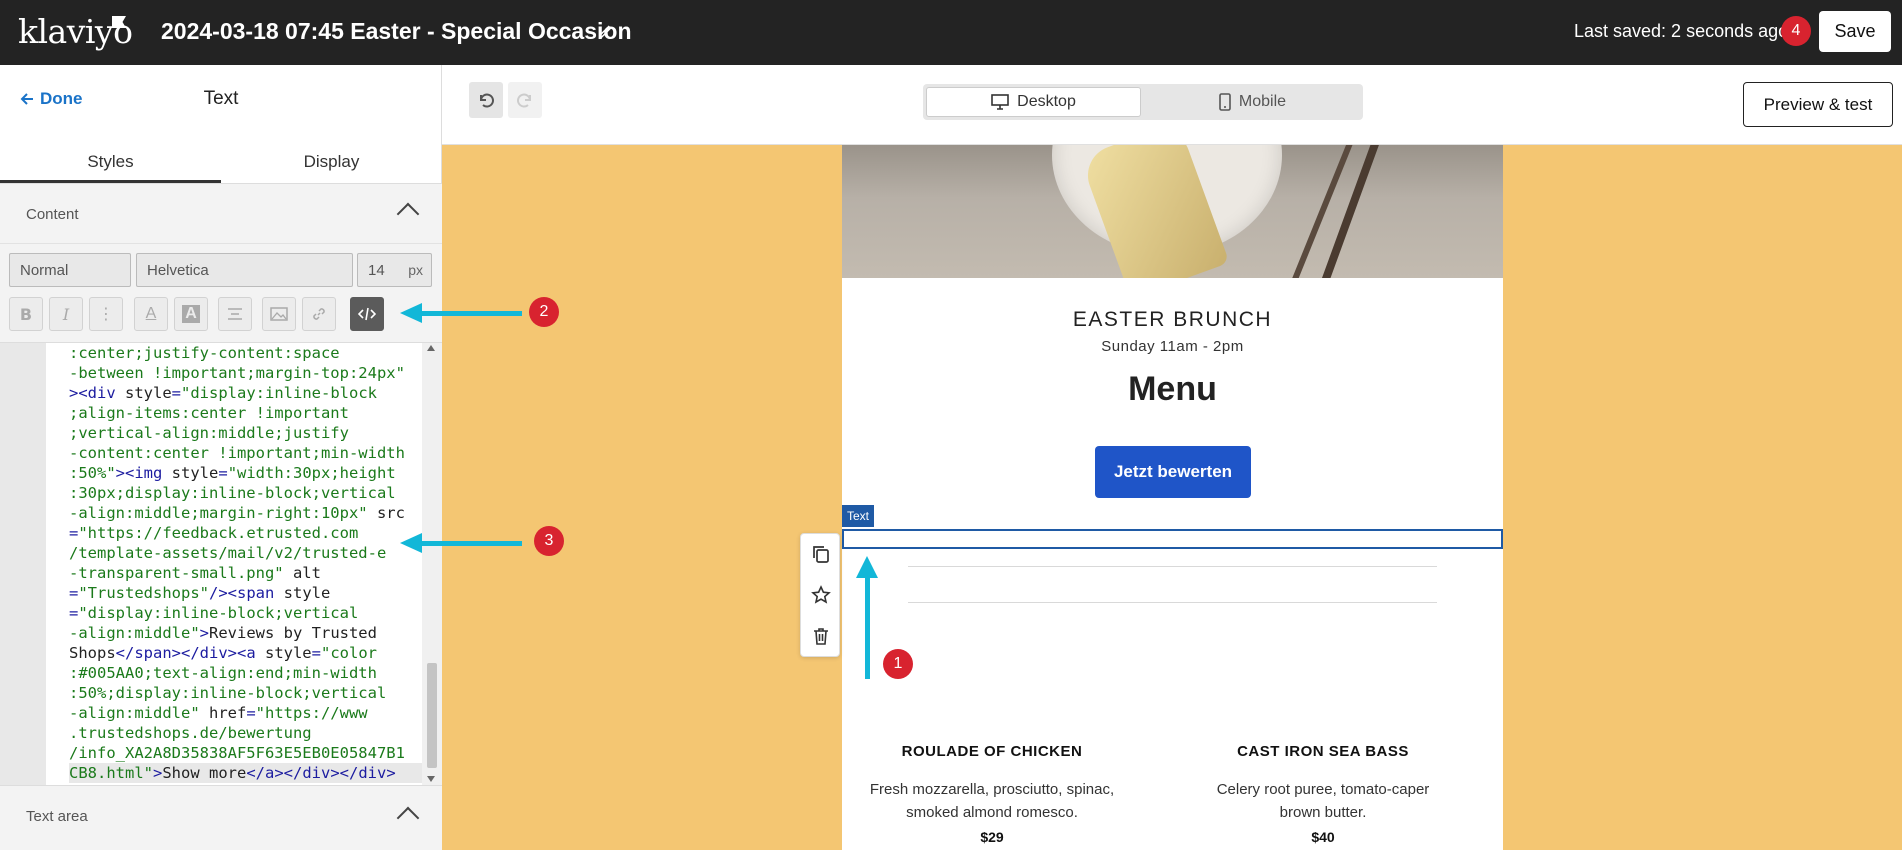  I want to click on redo-icon, so click(524, 100).